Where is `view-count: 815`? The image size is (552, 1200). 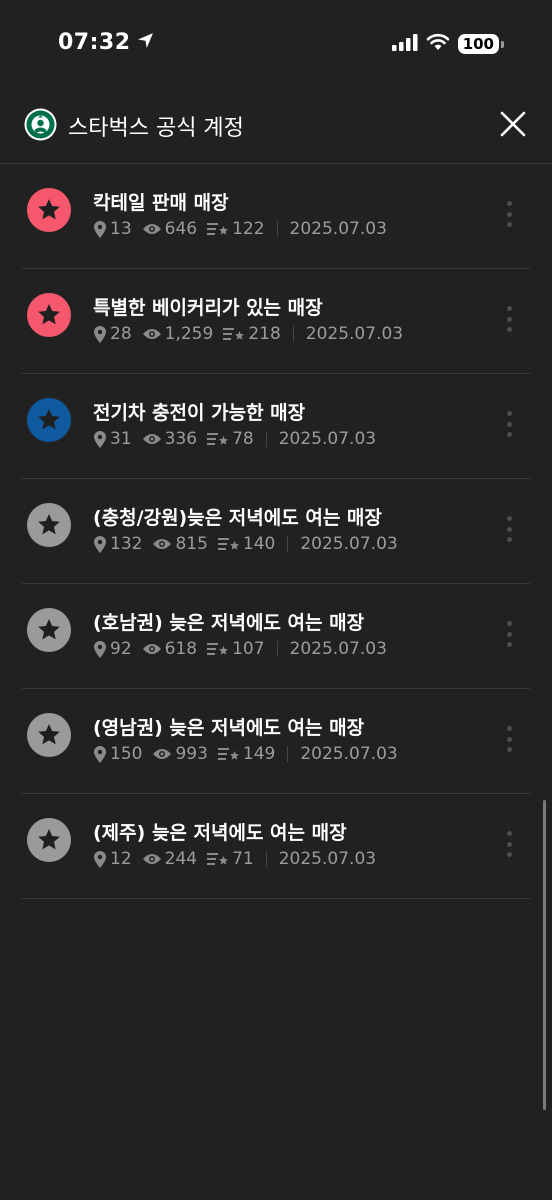 view-count: 815 is located at coordinates (180, 544).